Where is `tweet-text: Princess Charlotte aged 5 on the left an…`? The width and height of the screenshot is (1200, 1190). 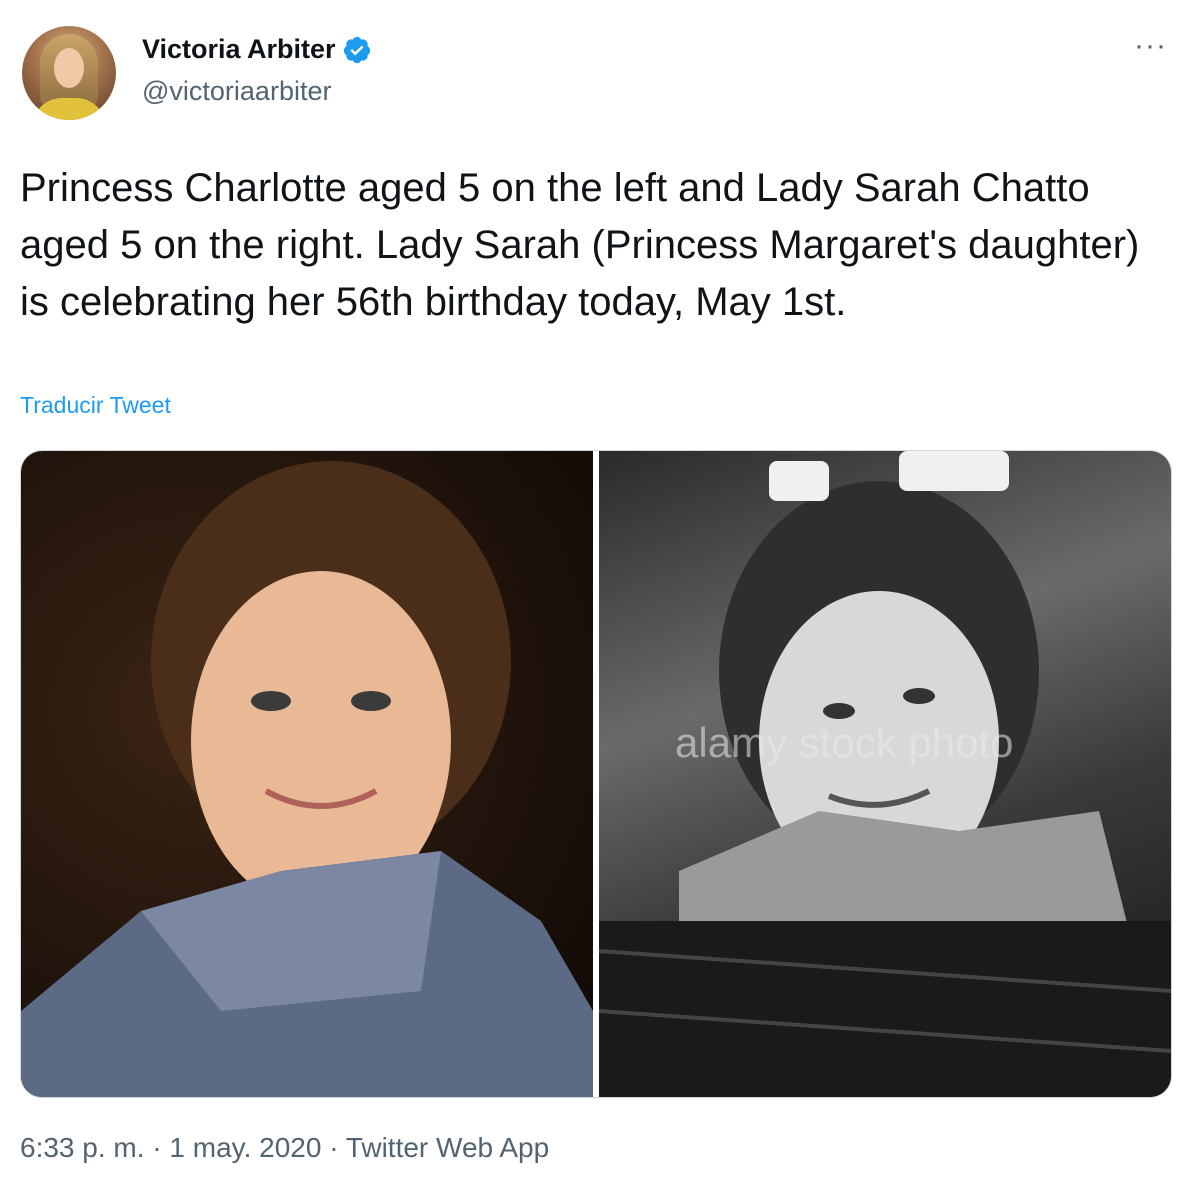
tweet-text: Princess Charlotte aged 5 on the left an… is located at coordinates (580, 245).